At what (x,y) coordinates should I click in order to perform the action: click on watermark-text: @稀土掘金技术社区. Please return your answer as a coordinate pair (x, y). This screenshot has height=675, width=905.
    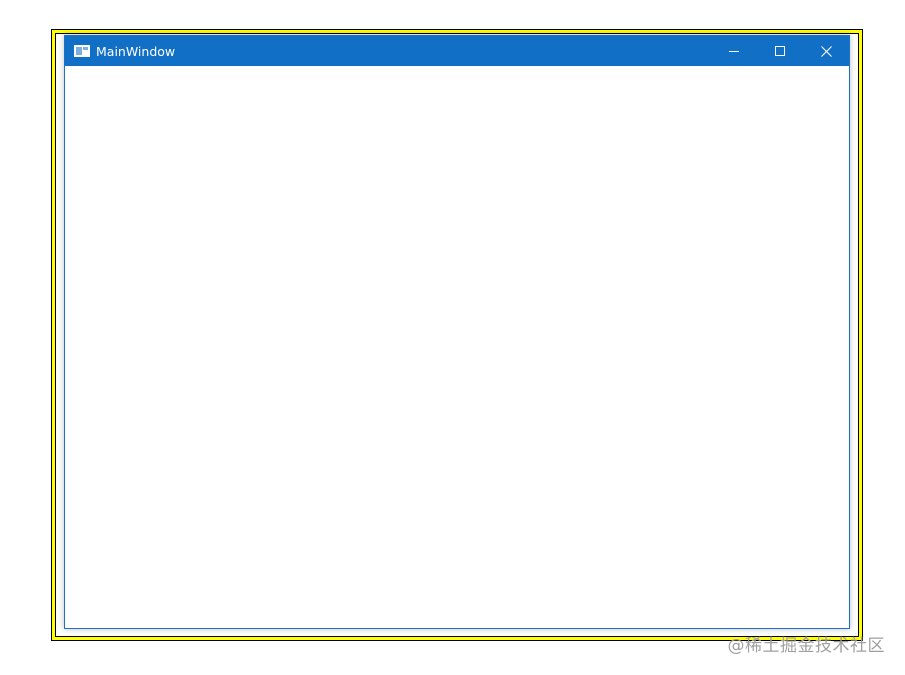
    Looking at the image, I should click on (806, 646).